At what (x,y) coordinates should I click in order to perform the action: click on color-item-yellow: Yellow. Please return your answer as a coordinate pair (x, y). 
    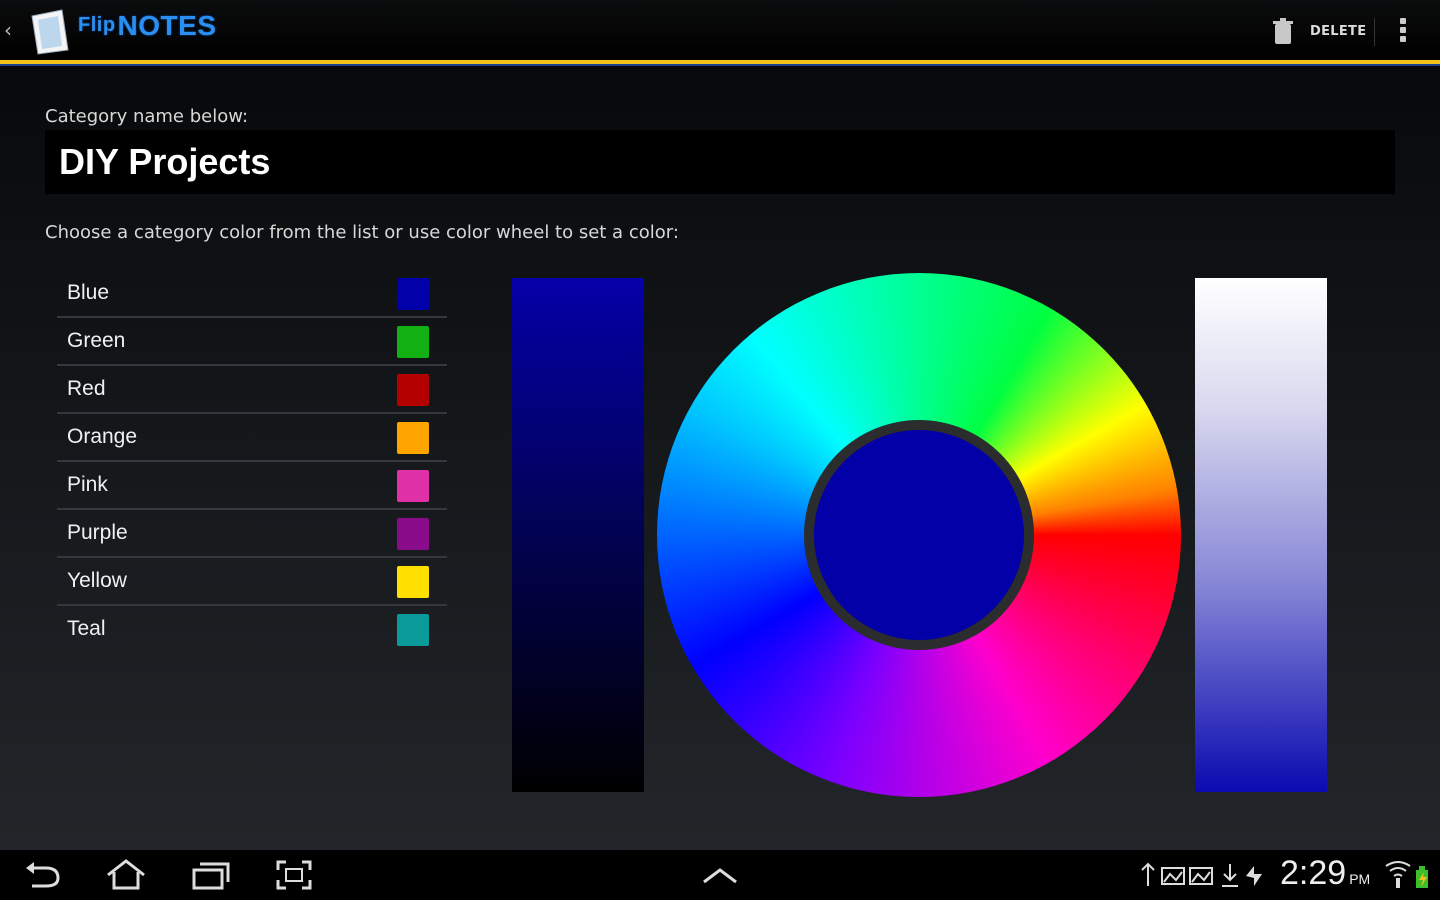
    Looking at the image, I should click on (252, 582).